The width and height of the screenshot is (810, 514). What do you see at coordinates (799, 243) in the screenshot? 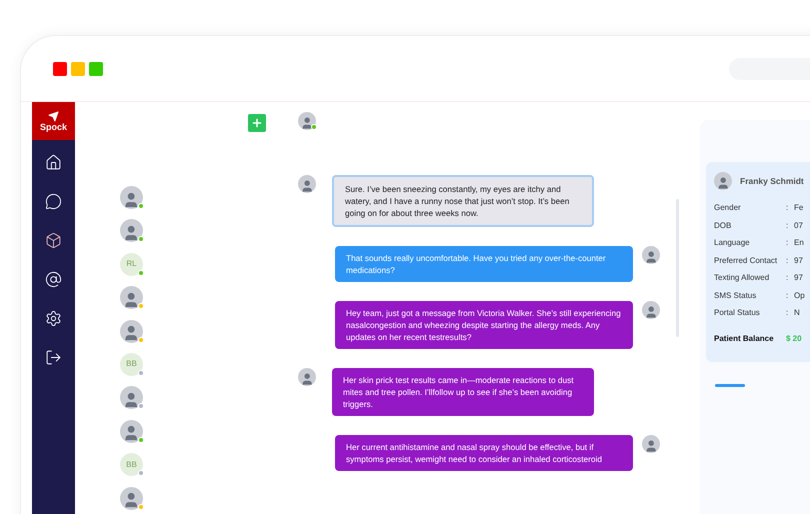
I see `field-value: En` at bounding box center [799, 243].